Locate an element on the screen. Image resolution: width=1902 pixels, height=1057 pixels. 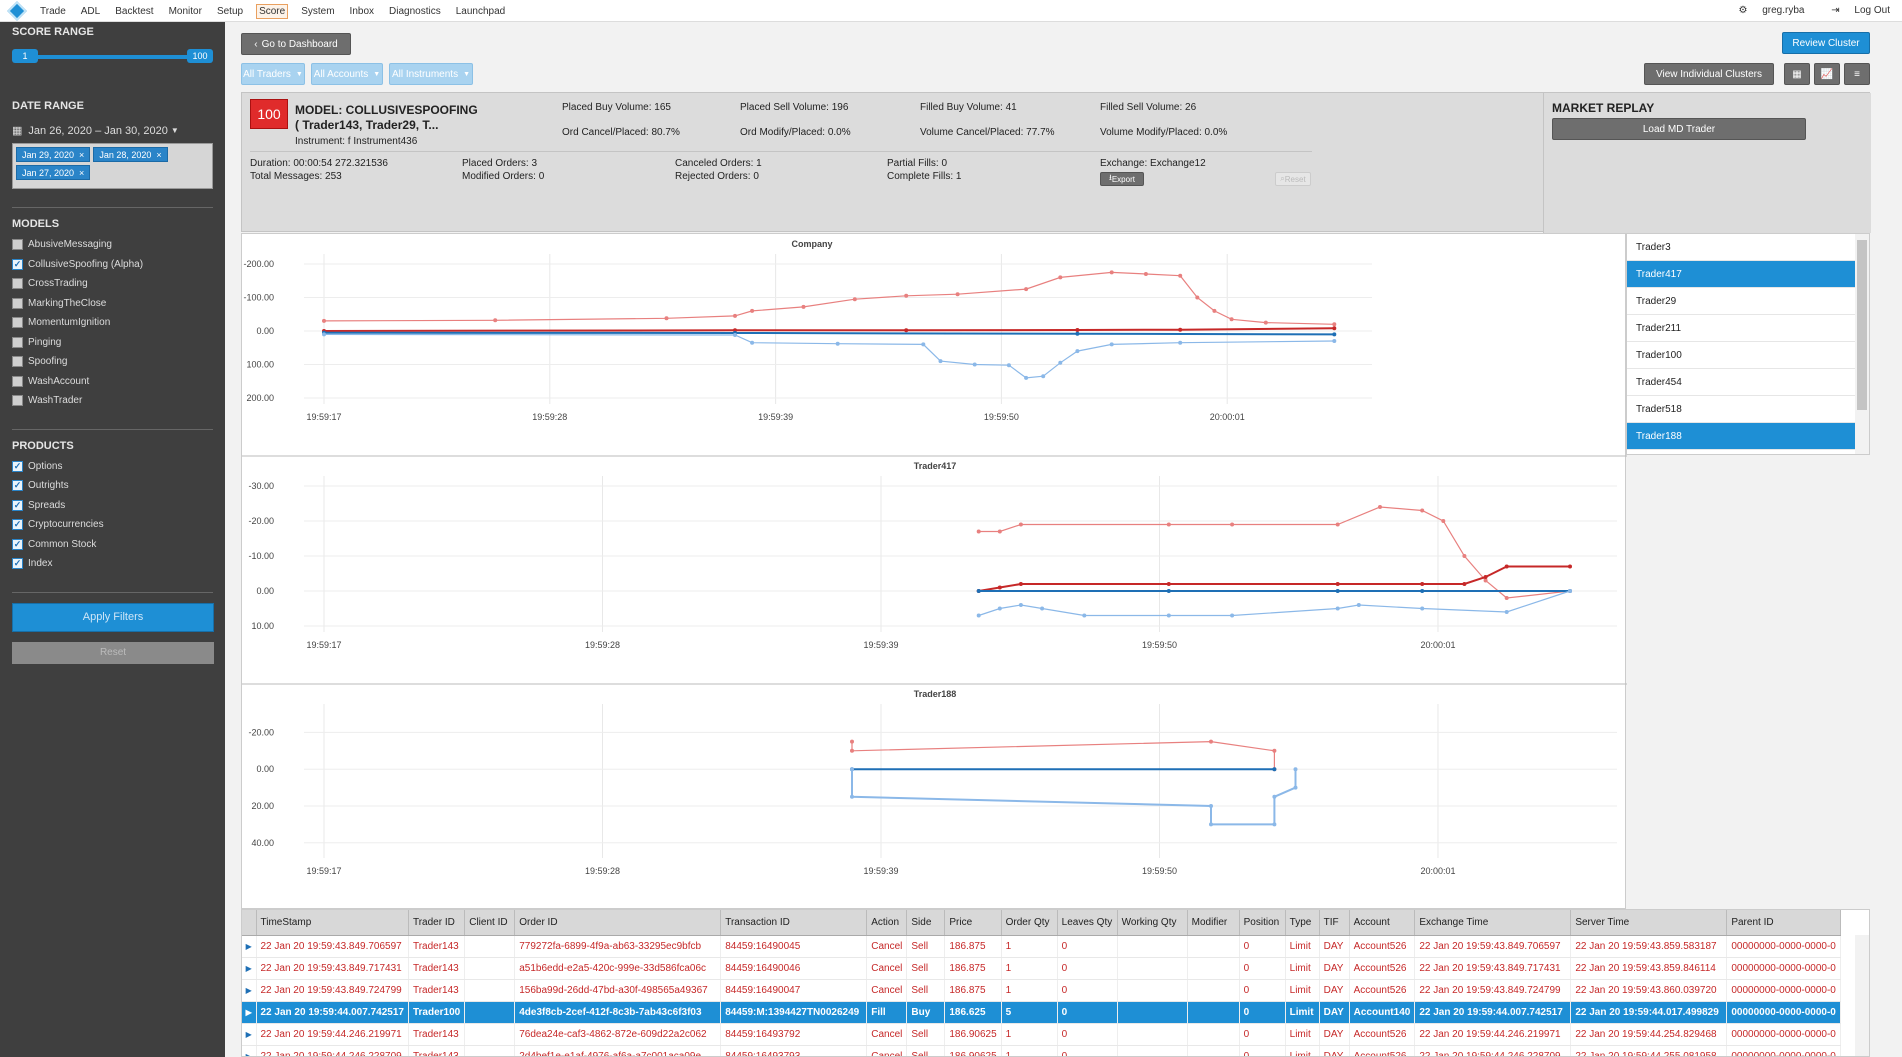
column-header: Working Qty is located at coordinates (1152, 923).